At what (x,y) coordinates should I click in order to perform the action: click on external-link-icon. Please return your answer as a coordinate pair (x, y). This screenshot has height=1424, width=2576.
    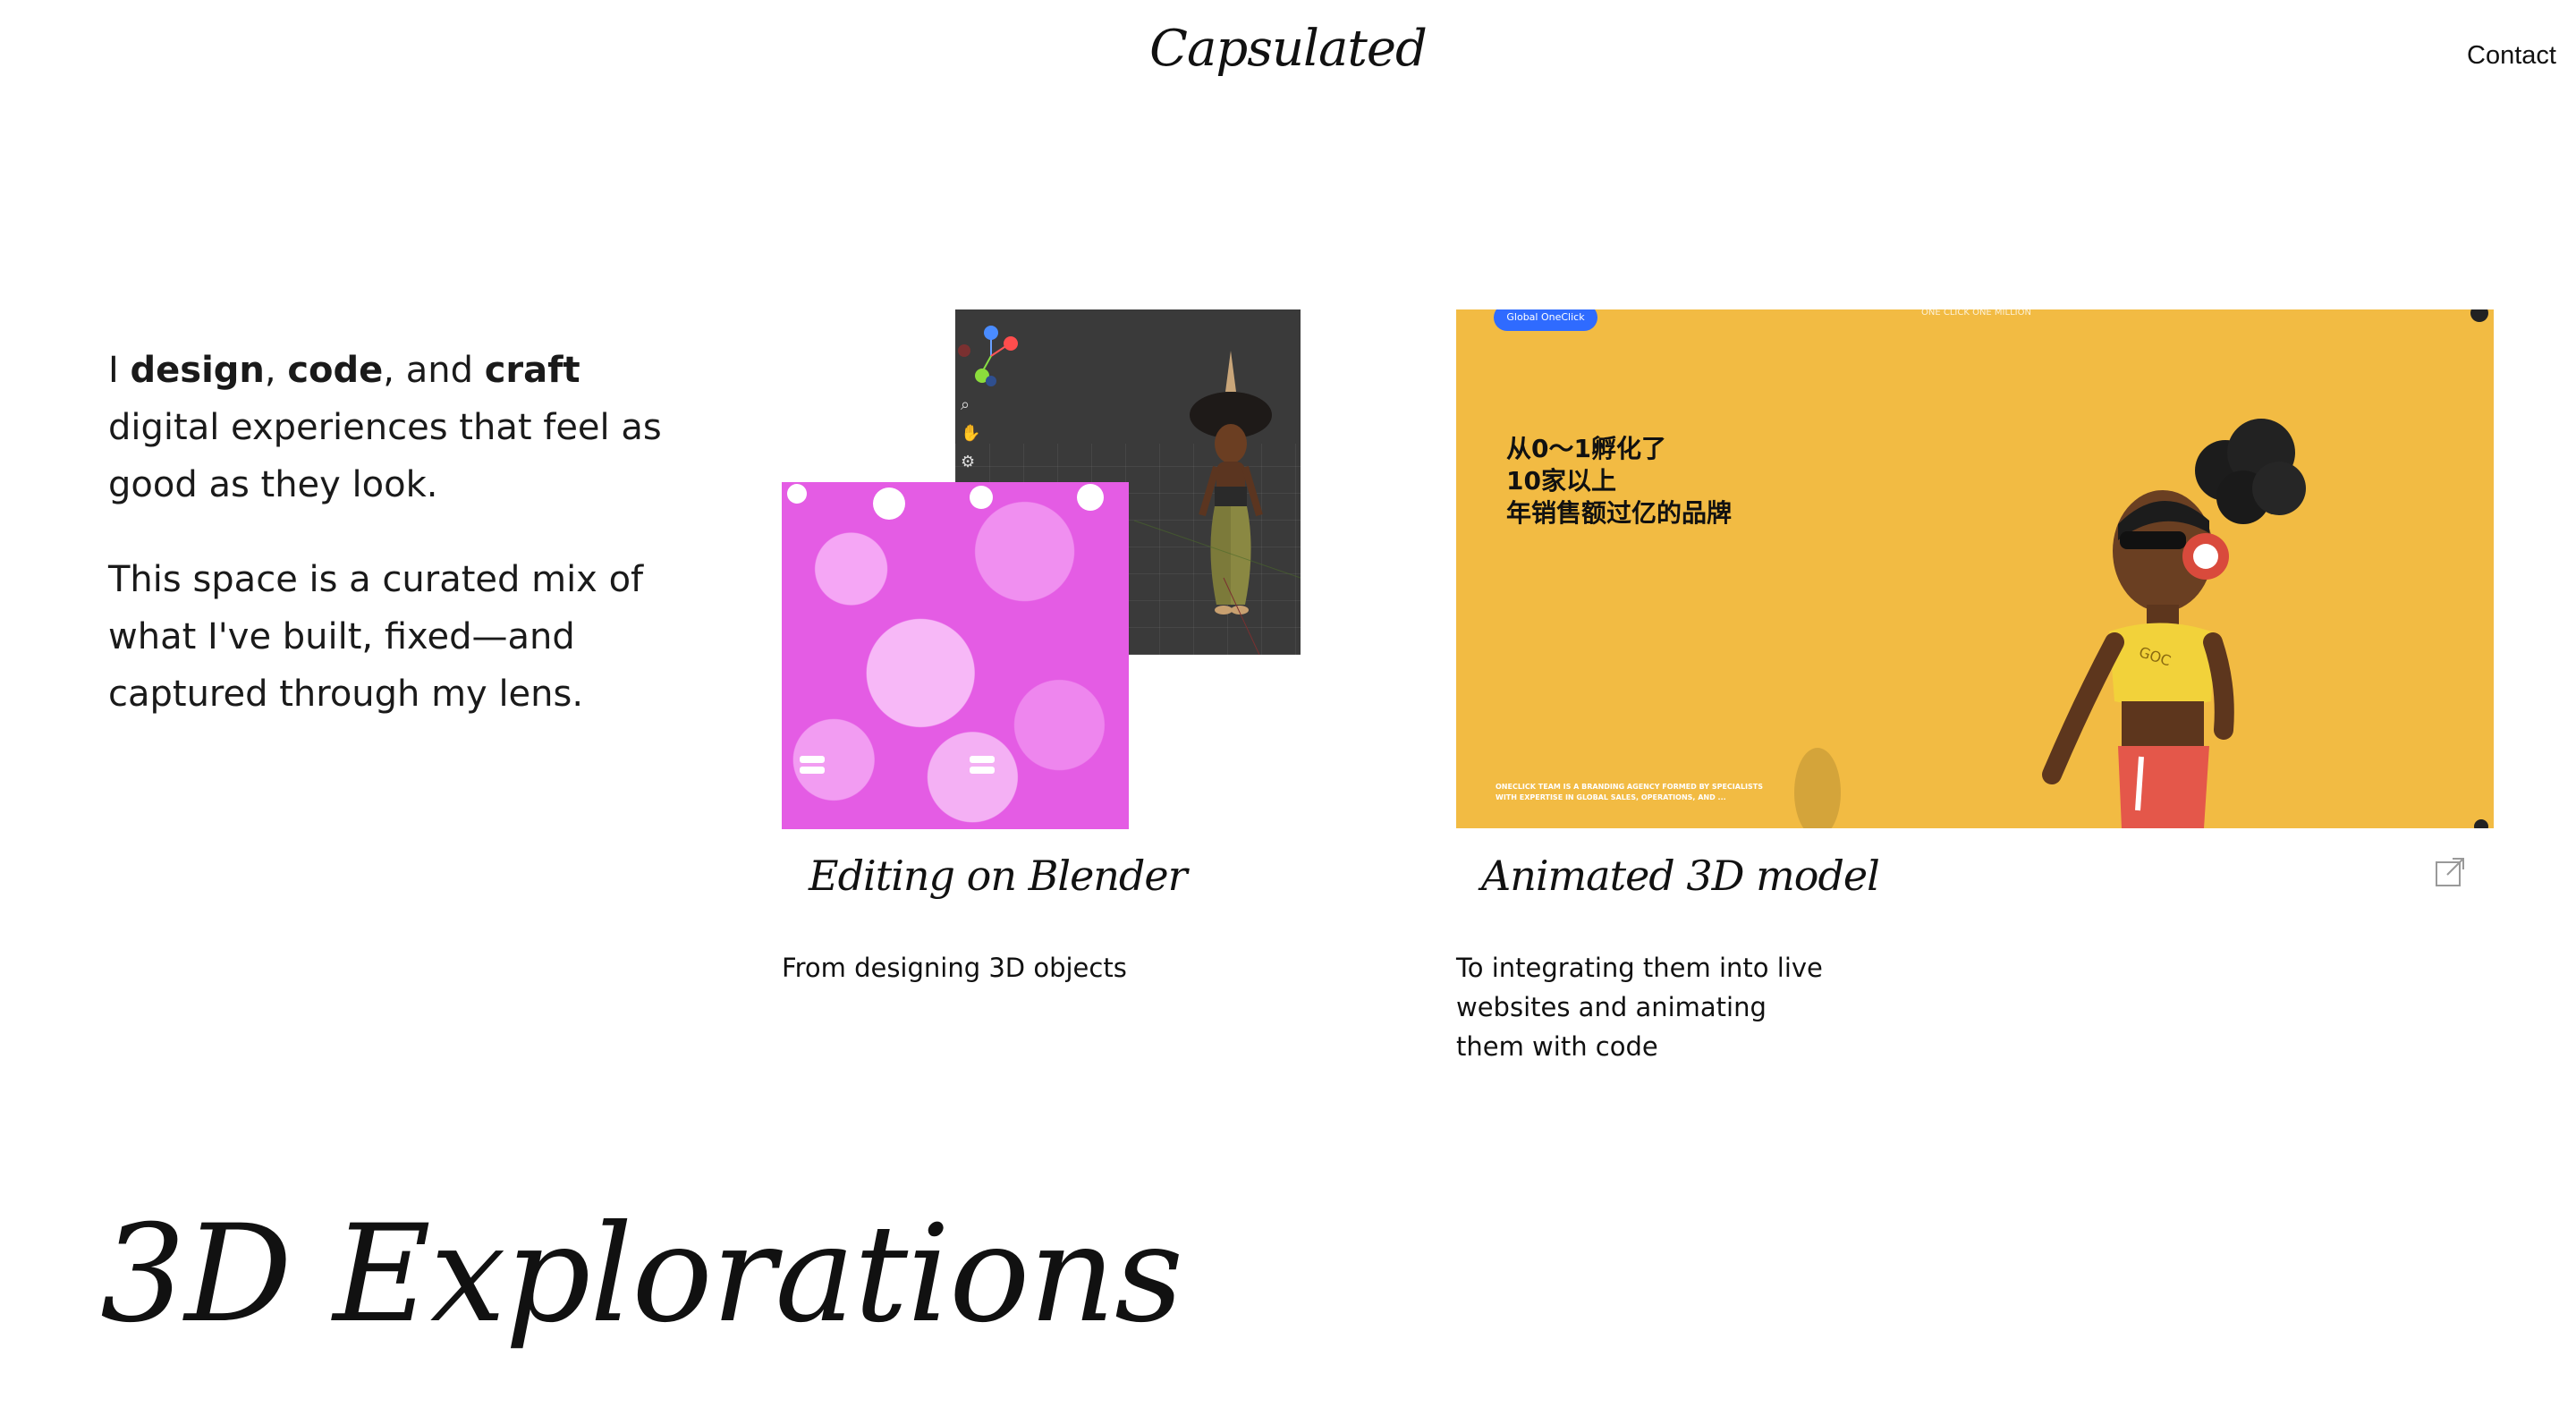
    Looking at the image, I should click on (2450, 872).